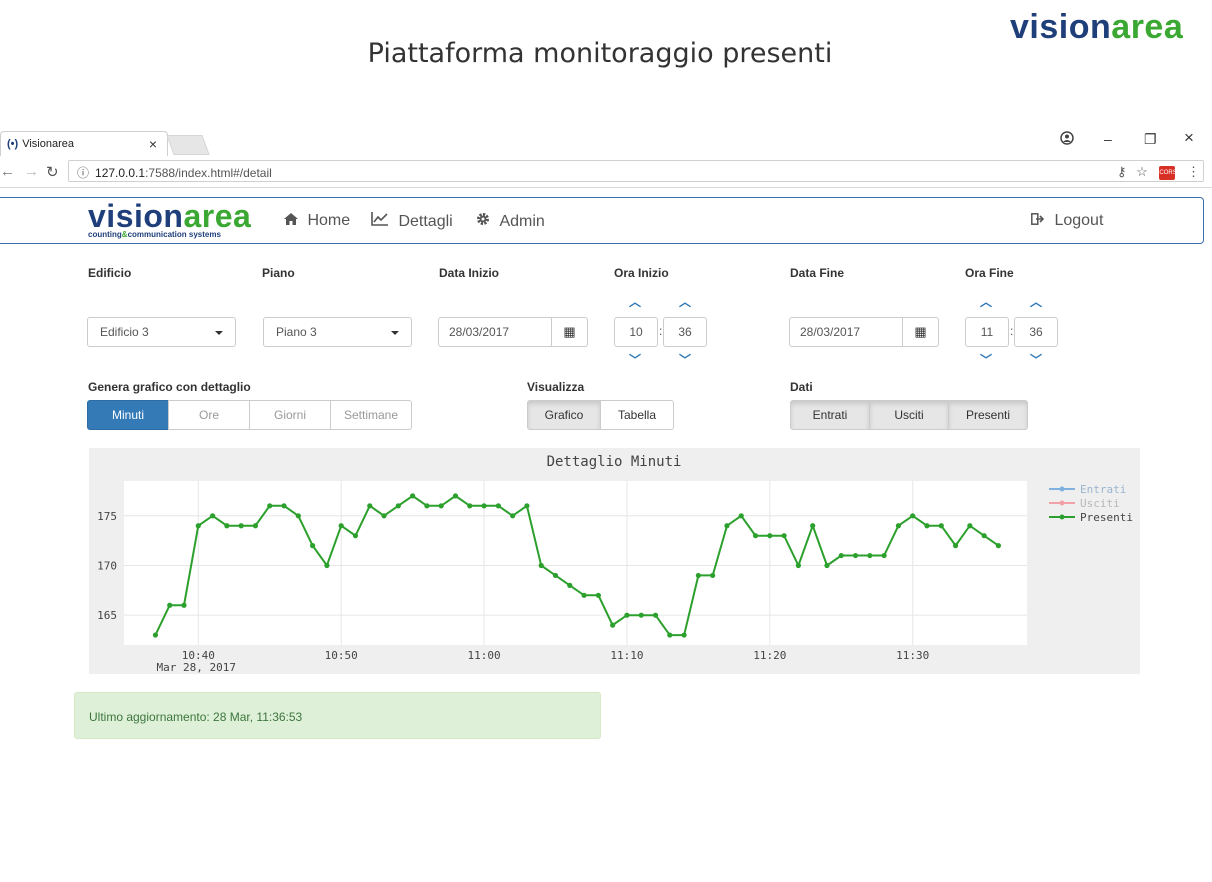  What do you see at coordinates (1189, 138) in the screenshot?
I see `window-close-icon: ×` at bounding box center [1189, 138].